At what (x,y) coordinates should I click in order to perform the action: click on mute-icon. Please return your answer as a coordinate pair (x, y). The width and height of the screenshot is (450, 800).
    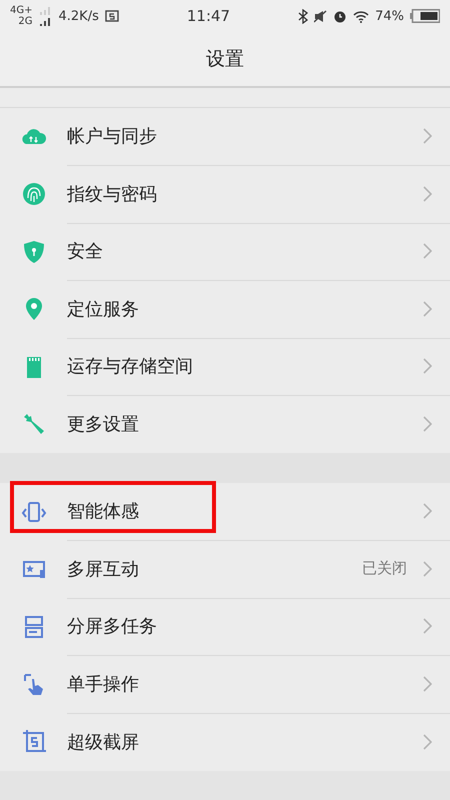
    Looking at the image, I should click on (321, 16).